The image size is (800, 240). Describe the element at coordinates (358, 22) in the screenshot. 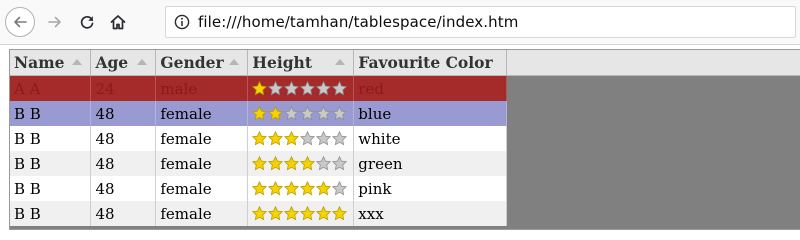

I see `url-text: file:///home/tamhan/tablespace/index.htm` at that location.